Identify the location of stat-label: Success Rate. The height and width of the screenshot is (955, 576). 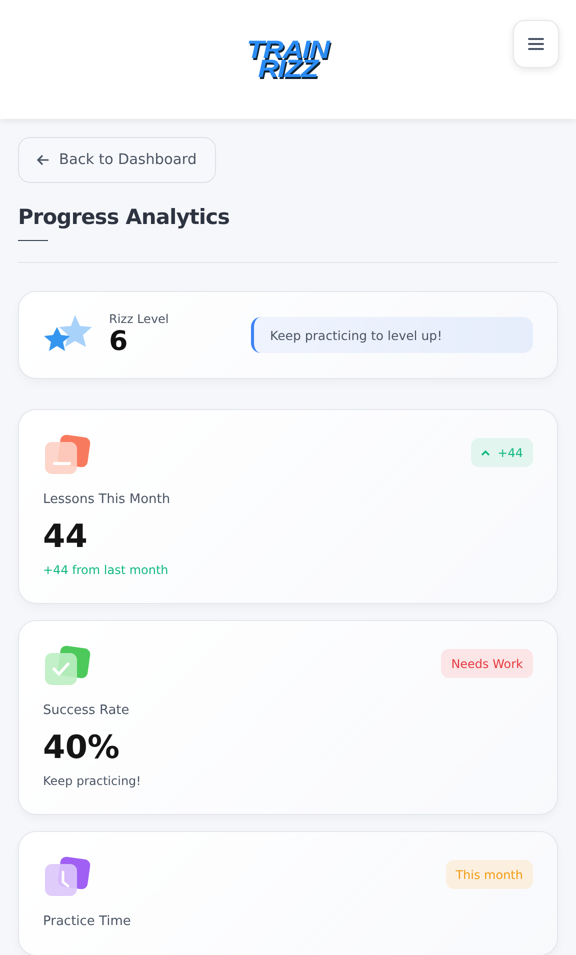
(86, 710).